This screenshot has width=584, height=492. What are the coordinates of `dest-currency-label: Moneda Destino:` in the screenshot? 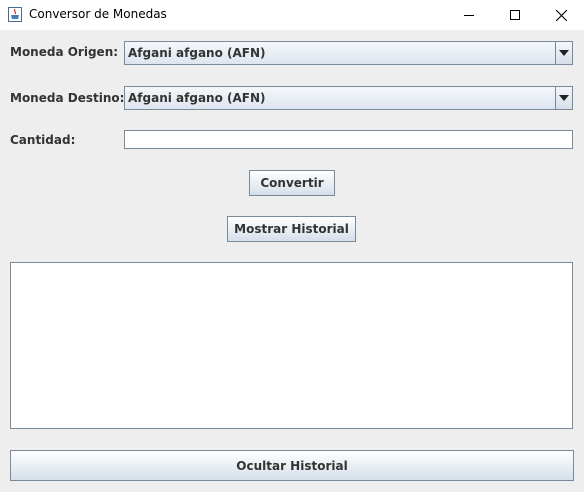 It's located at (67, 98).